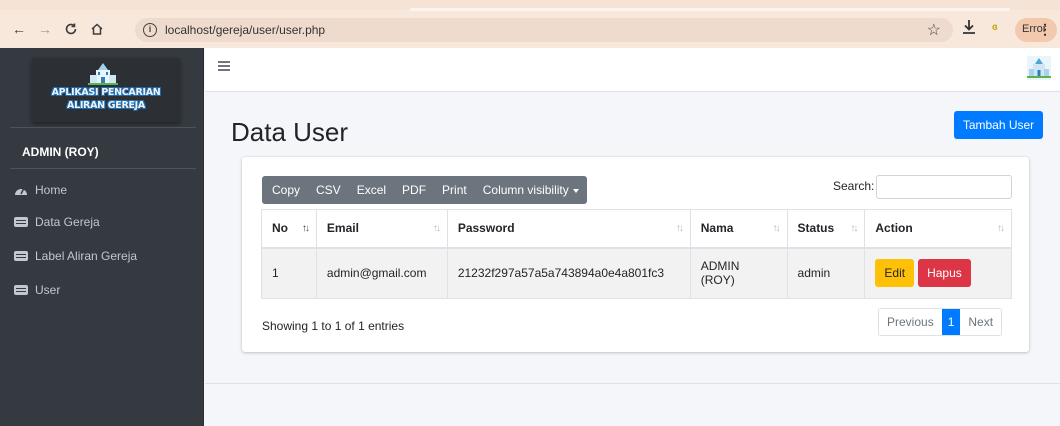 Image resolution: width=1060 pixels, height=426 pixels. What do you see at coordinates (48, 290) in the screenshot?
I see `sidebar-item-label: User` at bounding box center [48, 290].